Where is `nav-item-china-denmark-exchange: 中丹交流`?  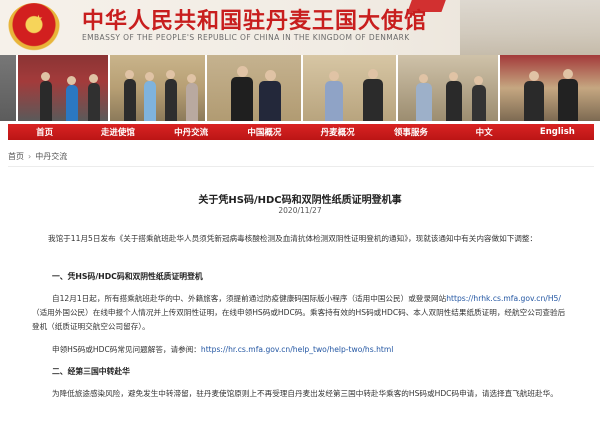 nav-item-china-denmark-exchange: 中丹交流 is located at coordinates (191, 132).